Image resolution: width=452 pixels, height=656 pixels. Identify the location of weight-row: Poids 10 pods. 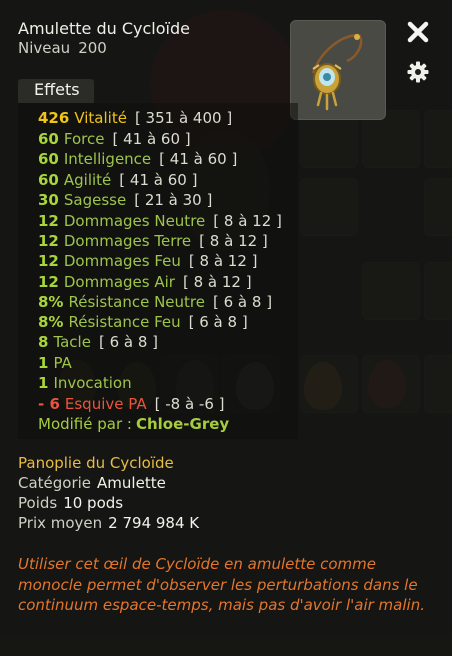
(70, 503).